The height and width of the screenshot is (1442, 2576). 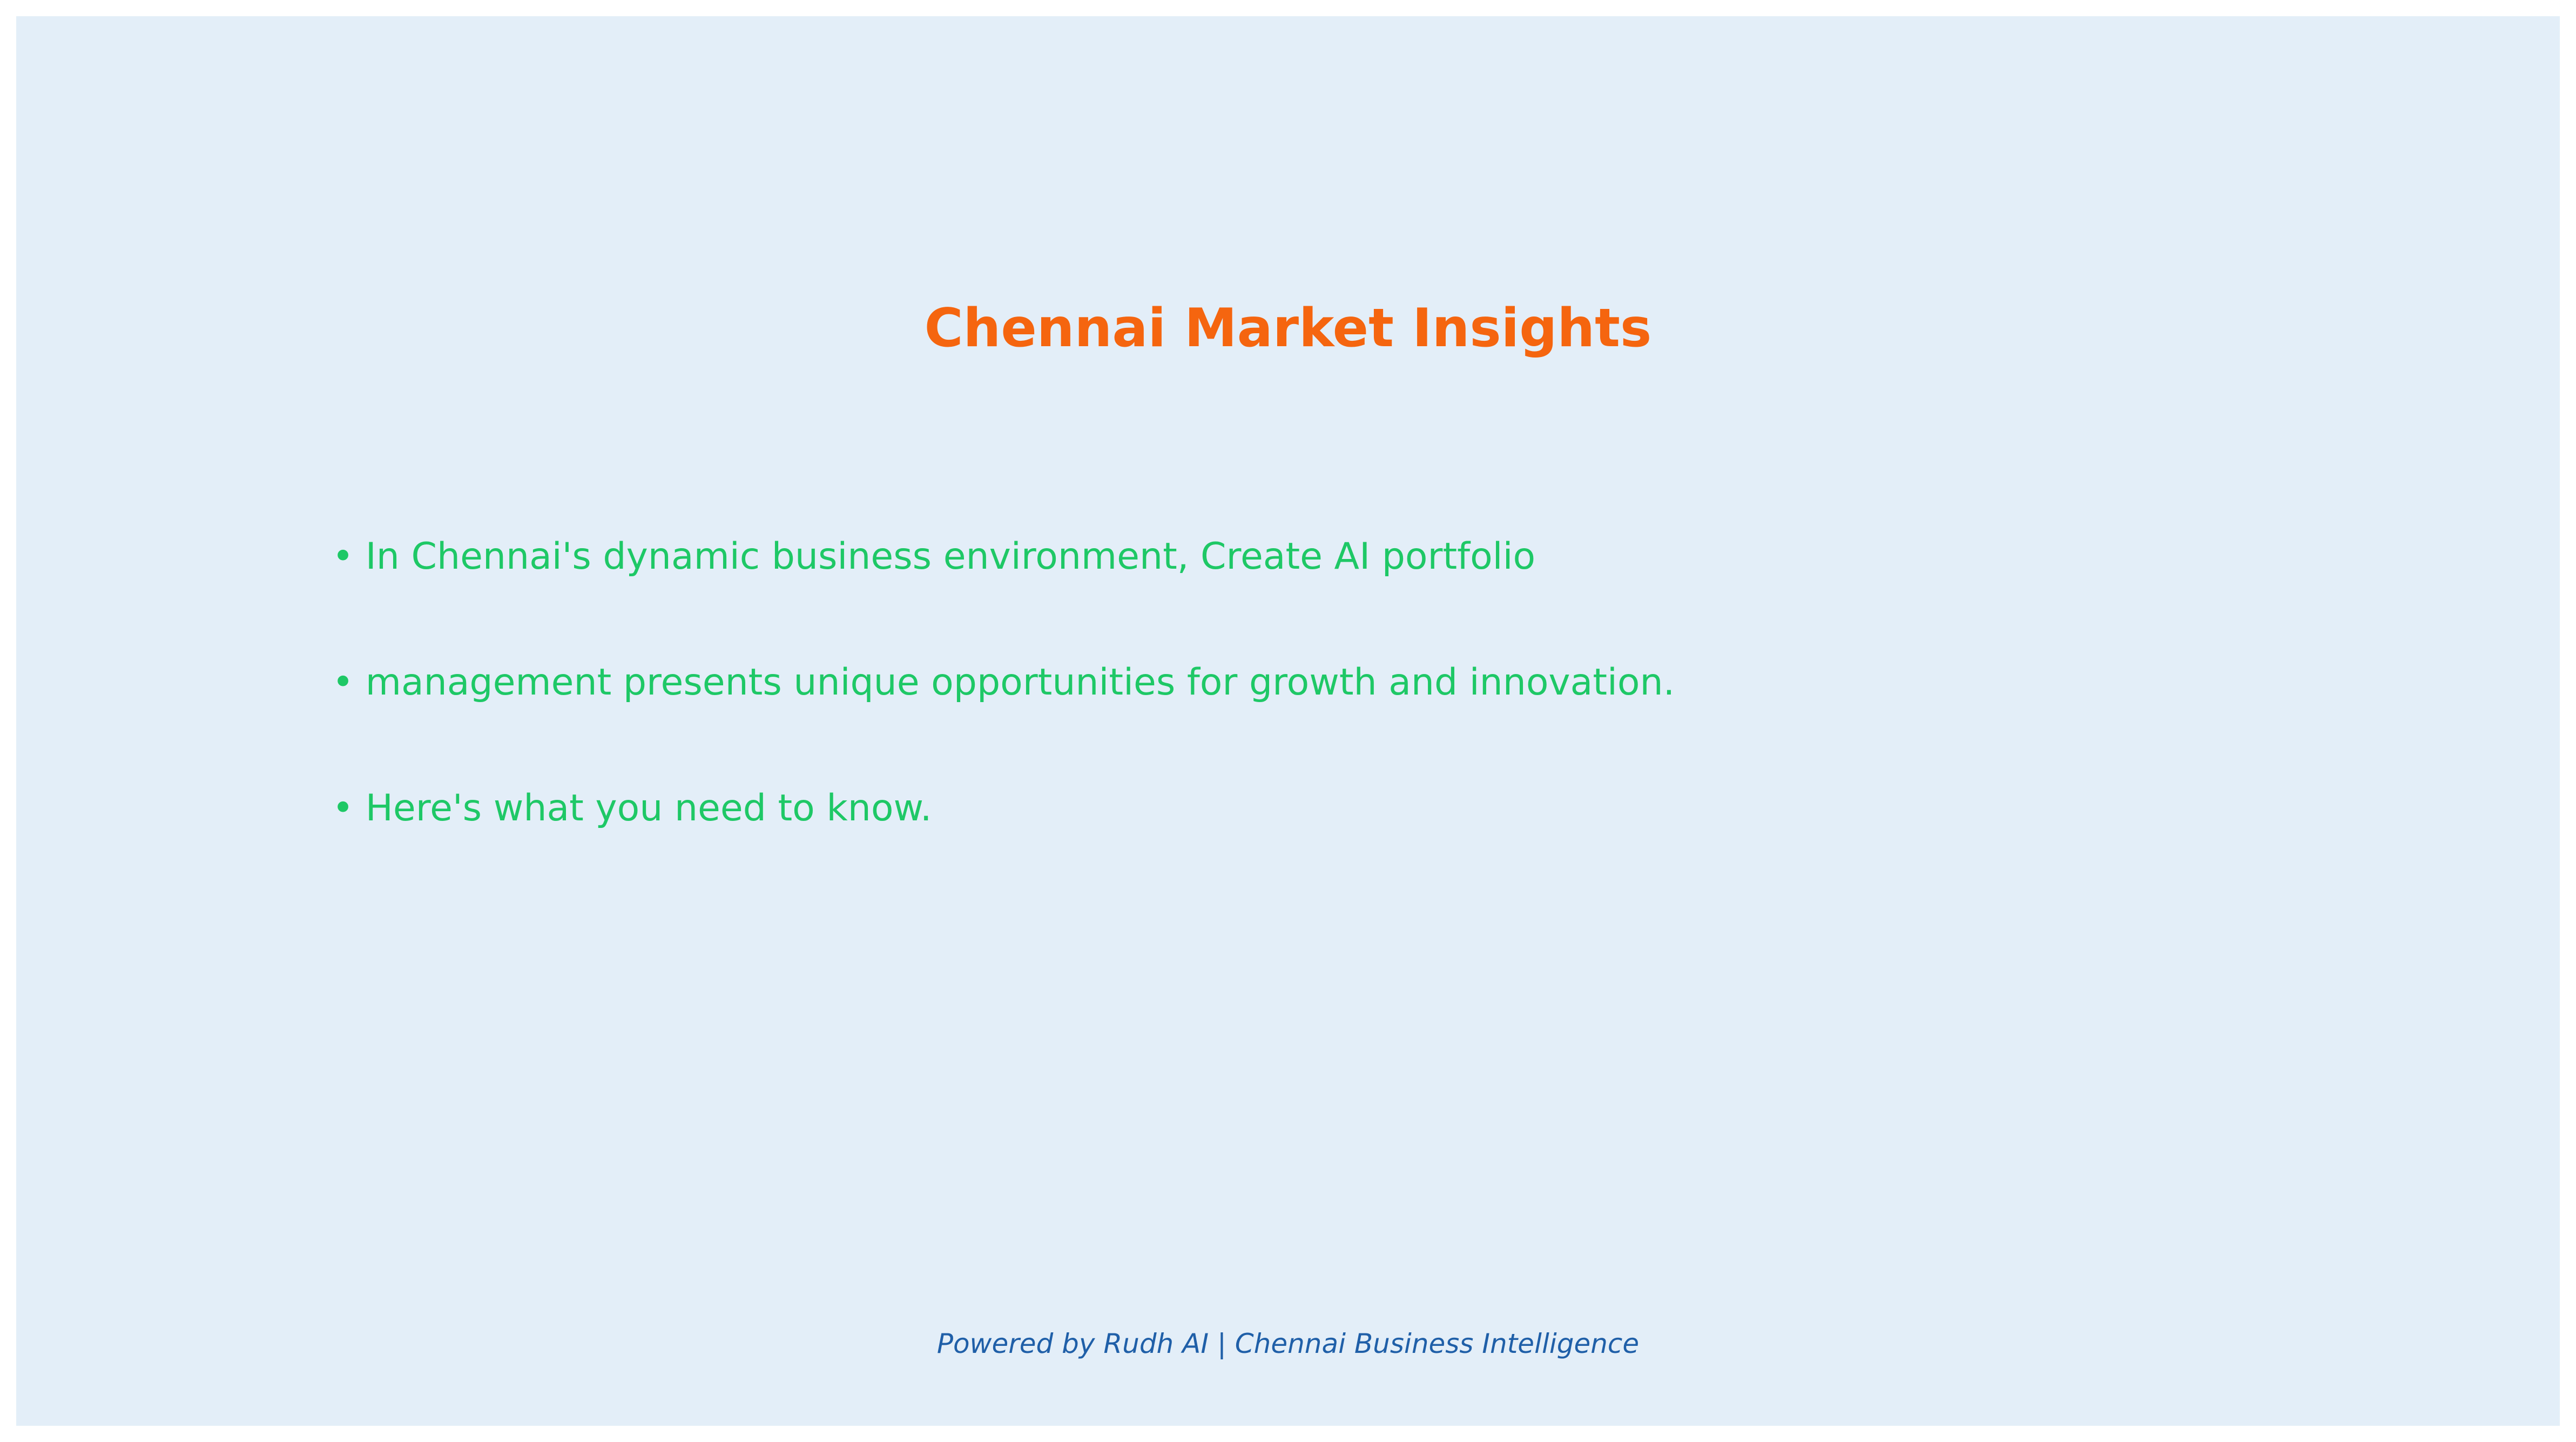 What do you see at coordinates (1288, 329) in the screenshot?
I see `slide-title: Chennai Market Insights` at bounding box center [1288, 329].